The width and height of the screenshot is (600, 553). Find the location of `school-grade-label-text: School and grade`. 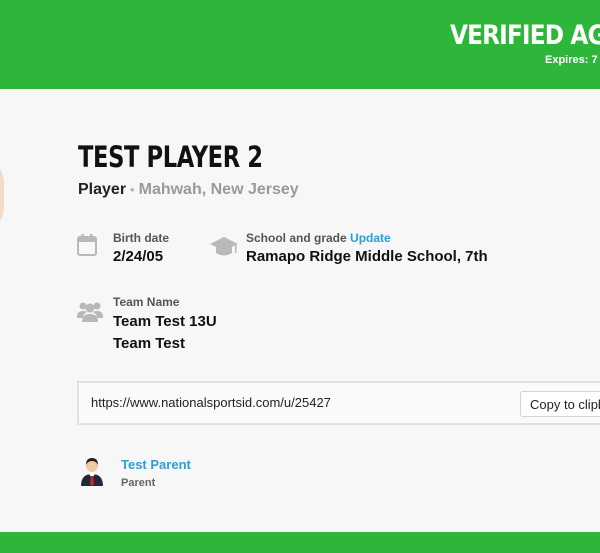

school-grade-label-text: School and grade is located at coordinates (296, 238).